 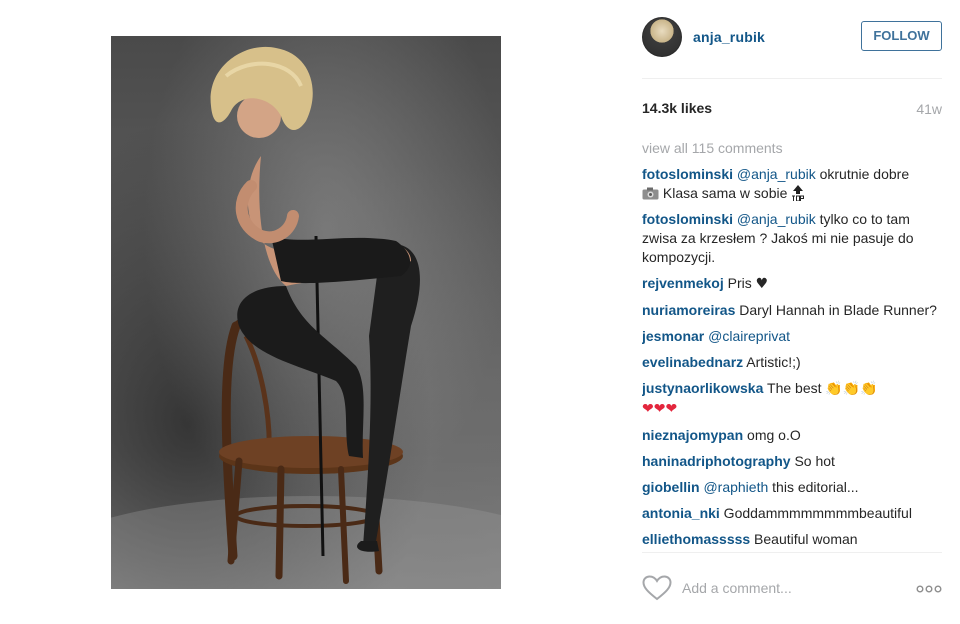 What do you see at coordinates (836, 310) in the screenshot?
I see `comment-text: Daryl Hannah in Blade Runner?` at bounding box center [836, 310].